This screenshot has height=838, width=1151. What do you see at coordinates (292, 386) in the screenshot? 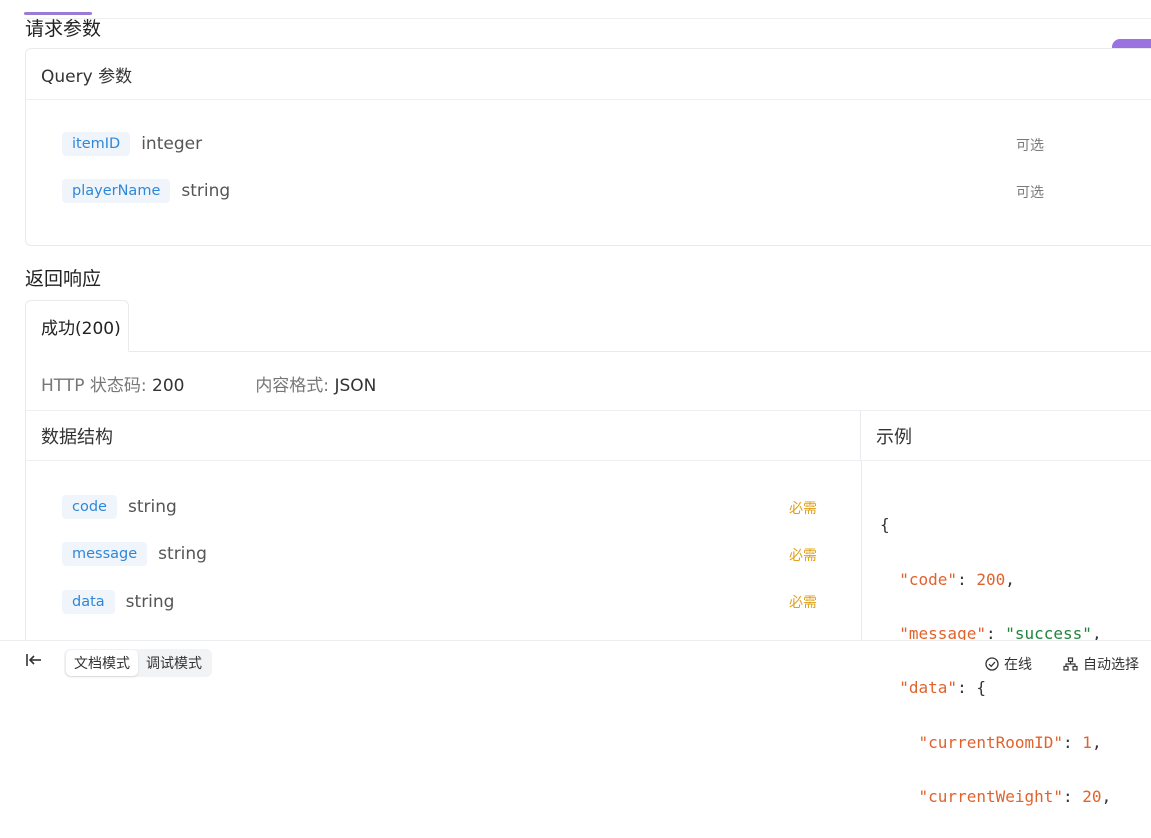
I see `content-format-label: 内容格式:` at bounding box center [292, 386].